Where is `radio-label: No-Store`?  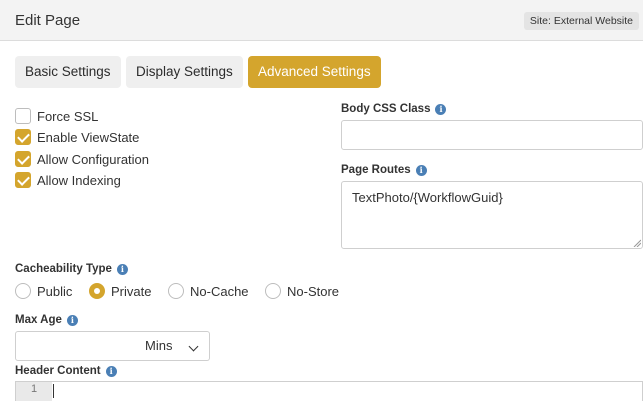
radio-label: No-Store is located at coordinates (313, 291).